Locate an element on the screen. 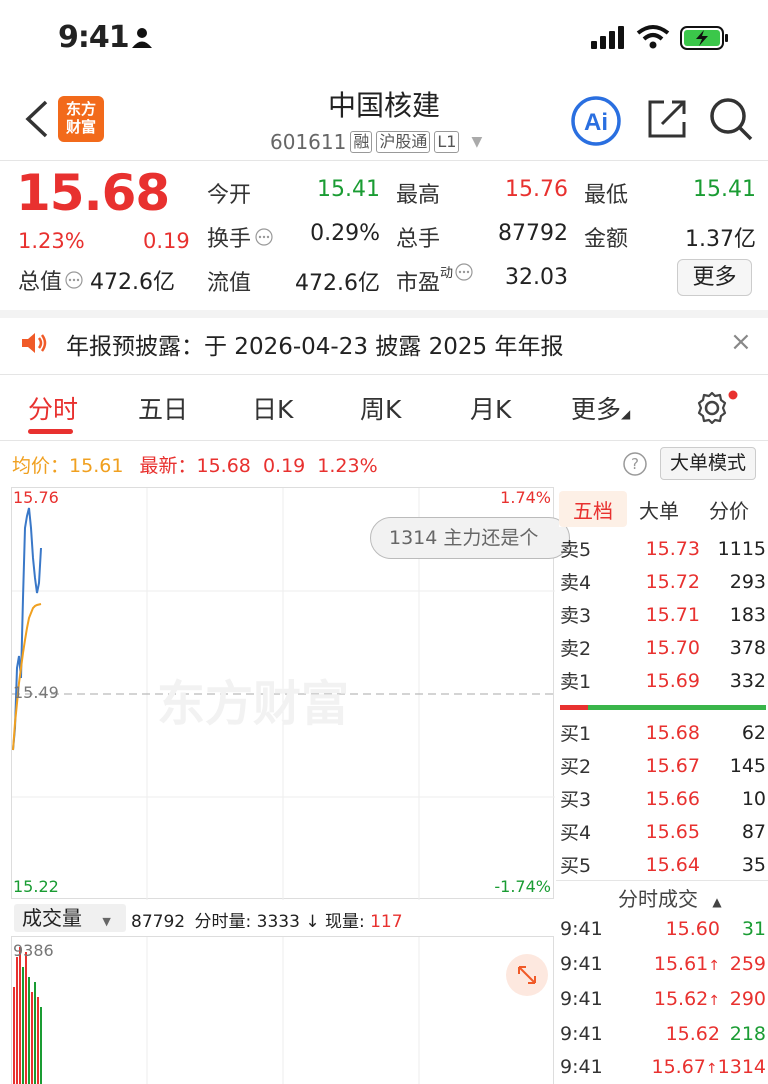  open-label: 今开 is located at coordinates (229, 195).